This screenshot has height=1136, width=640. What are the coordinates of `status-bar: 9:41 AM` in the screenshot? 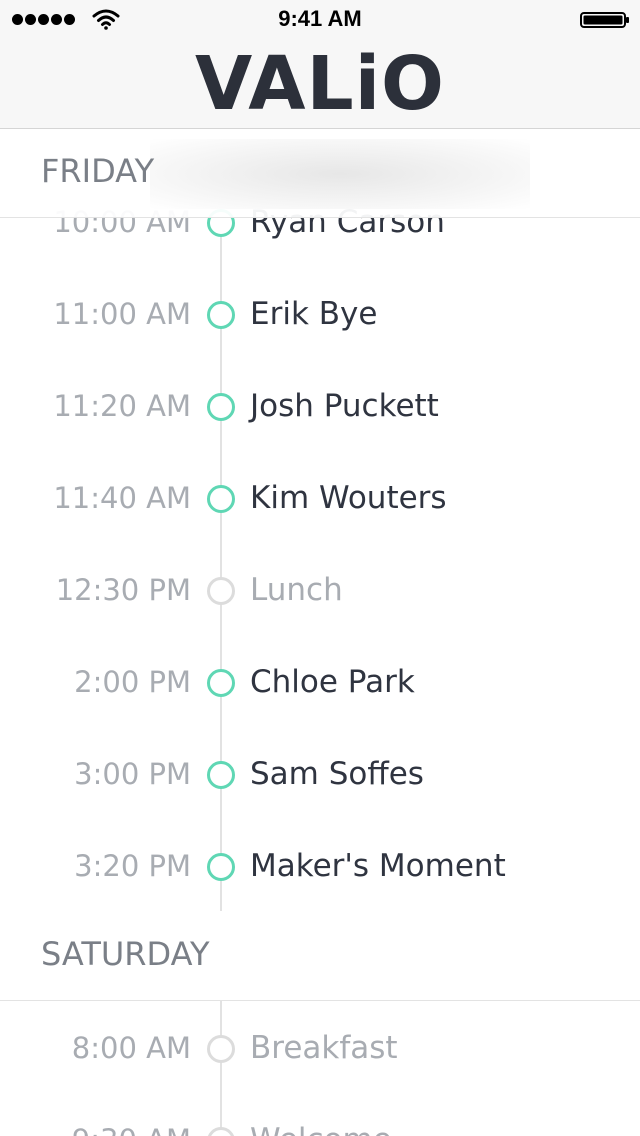 It's located at (320, 20).